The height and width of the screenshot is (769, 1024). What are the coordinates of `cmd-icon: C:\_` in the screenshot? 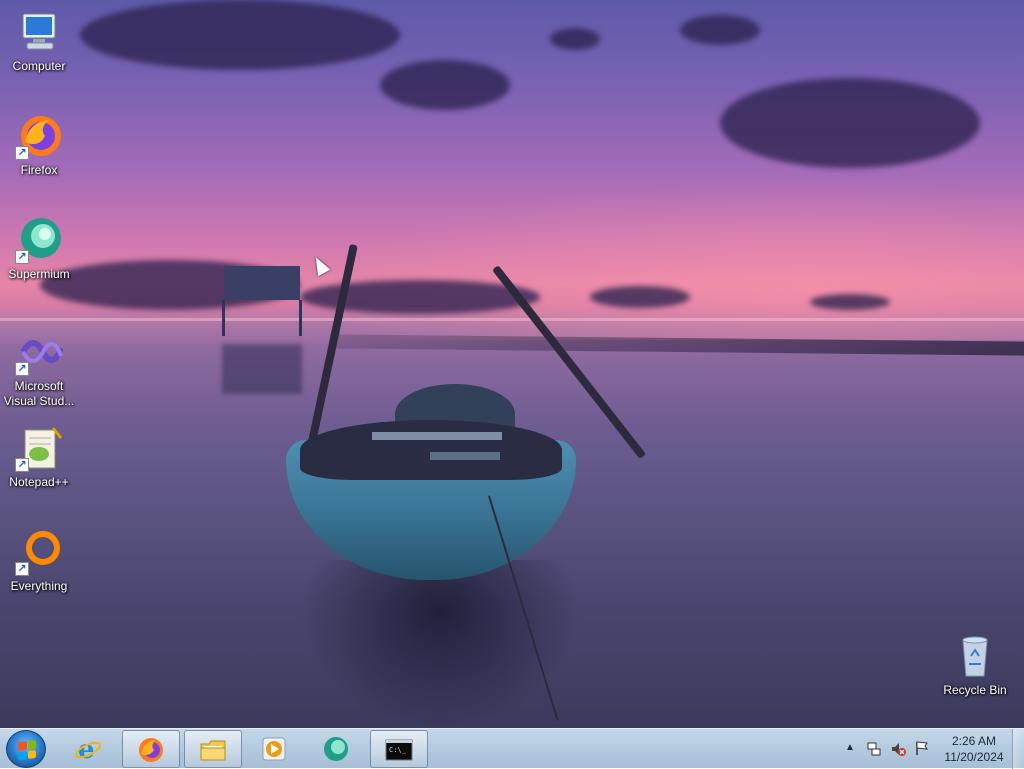 It's located at (399, 750).